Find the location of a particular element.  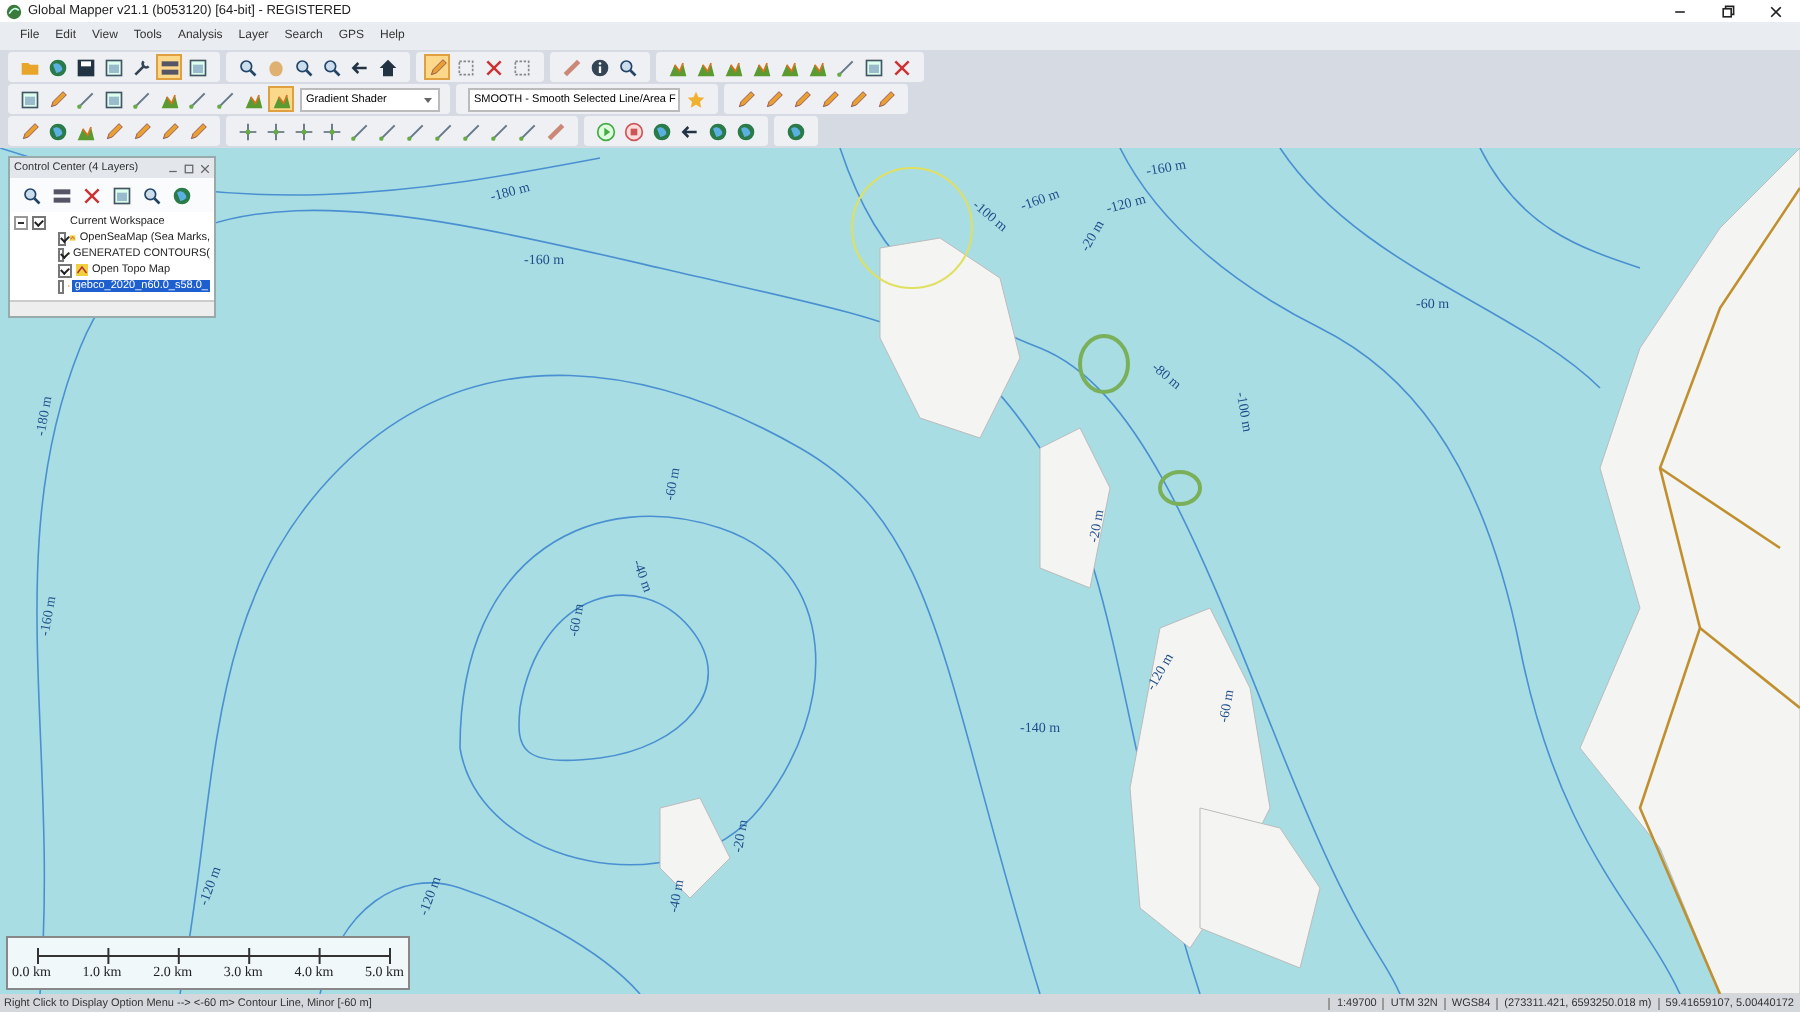

info-icon is located at coordinates (599, 67).